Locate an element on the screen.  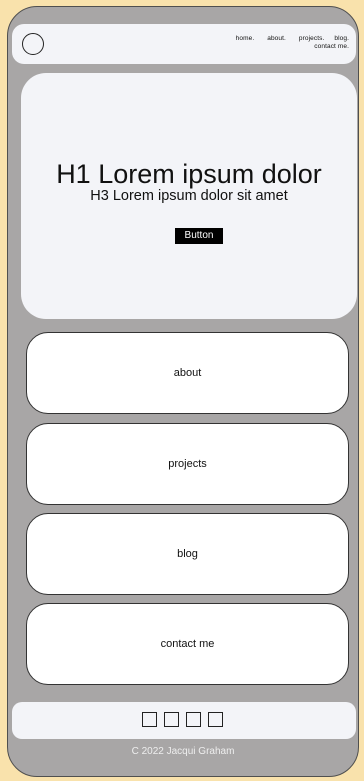
card-label: blog is located at coordinates (187, 554).